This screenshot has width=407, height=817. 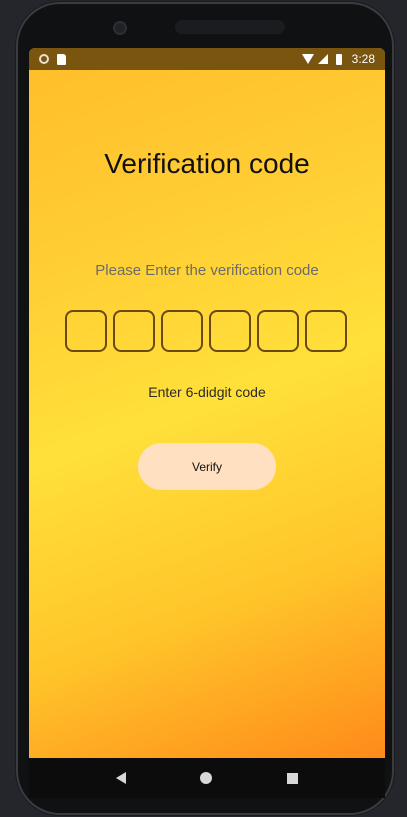 What do you see at coordinates (44, 59) in the screenshot?
I see `notification-dot-icon` at bounding box center [44, 59].